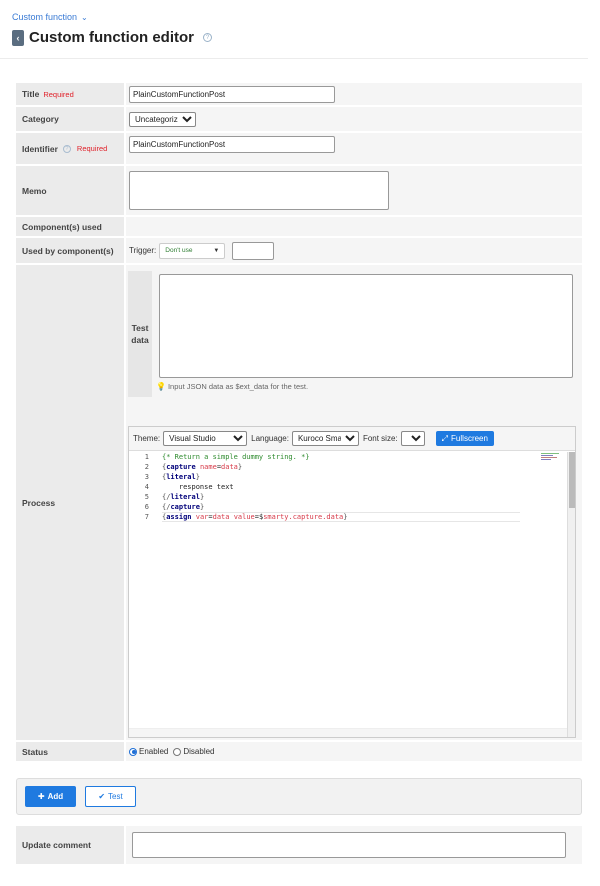 The image size is (600, 886). Describe the element at coordinates (70, 250) in the screenshot. I see `used-by-label: Used by component(s)` at that location.